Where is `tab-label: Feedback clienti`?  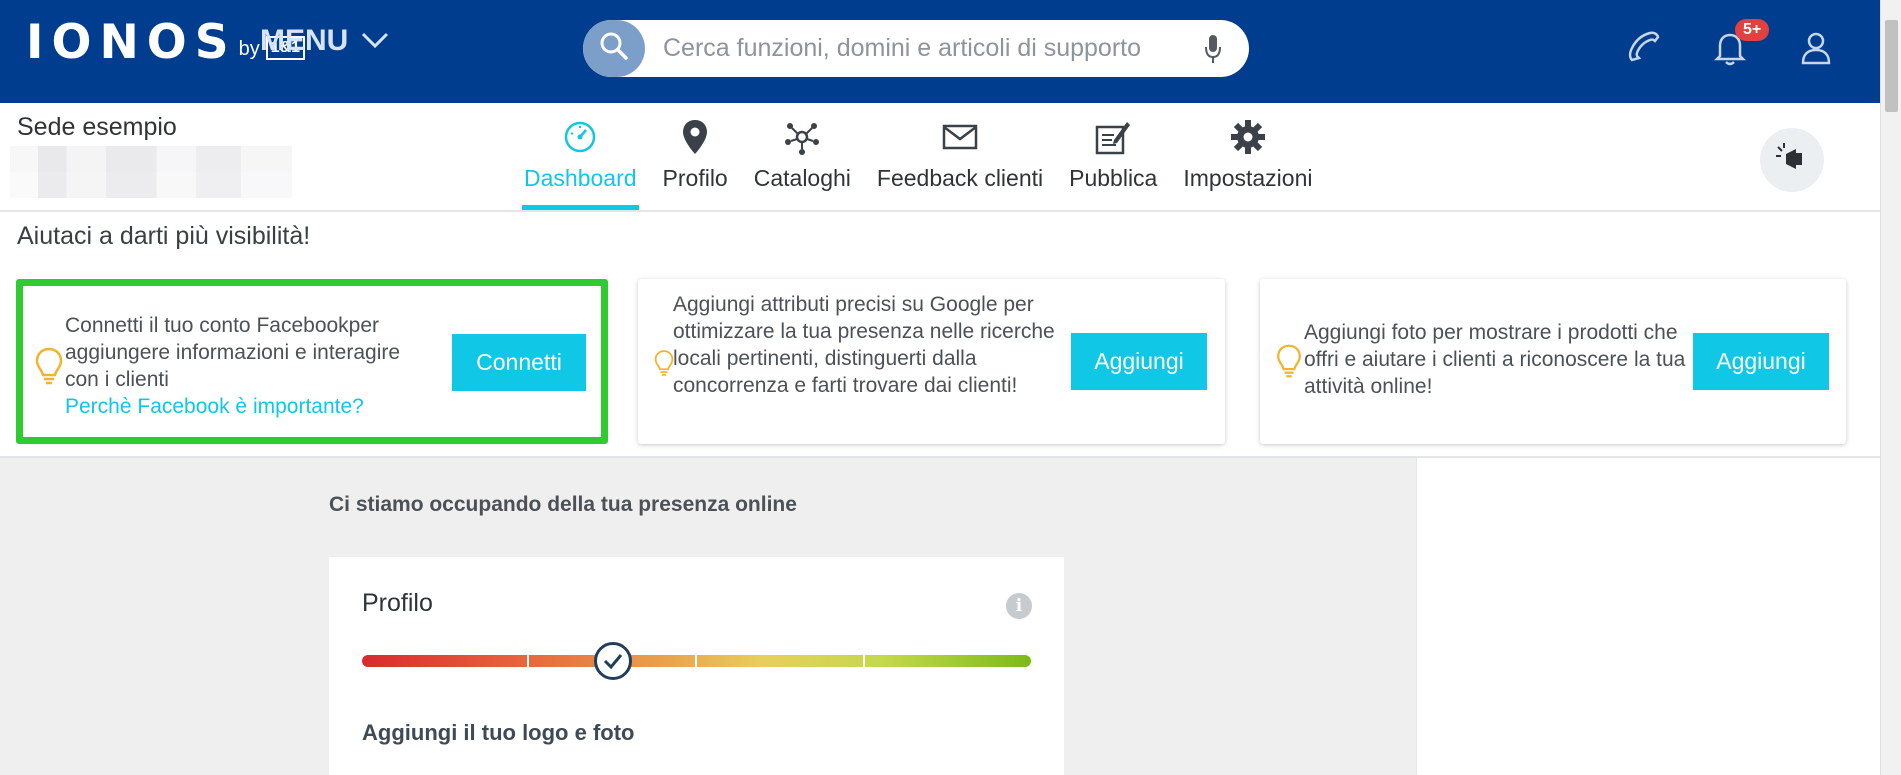 tab-label: Feedback clienti is located at coordinates (960, 178).